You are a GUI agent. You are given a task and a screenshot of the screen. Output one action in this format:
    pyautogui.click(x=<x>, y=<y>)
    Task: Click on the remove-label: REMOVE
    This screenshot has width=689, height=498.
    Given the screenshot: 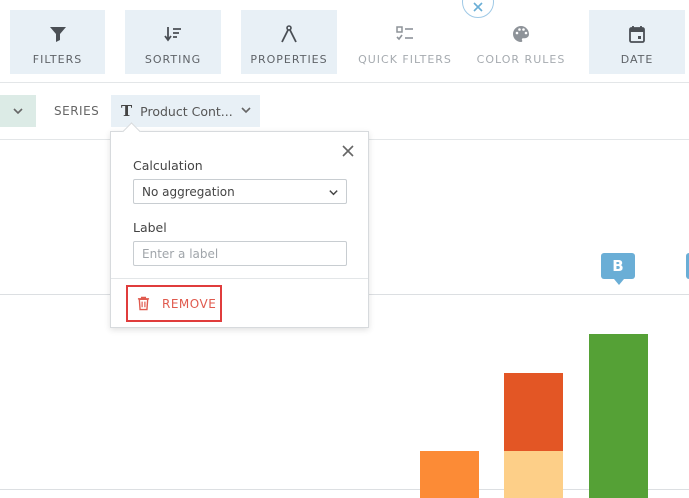 What is the action you would take?
    pyautogui.click(x=189, y=303)
    